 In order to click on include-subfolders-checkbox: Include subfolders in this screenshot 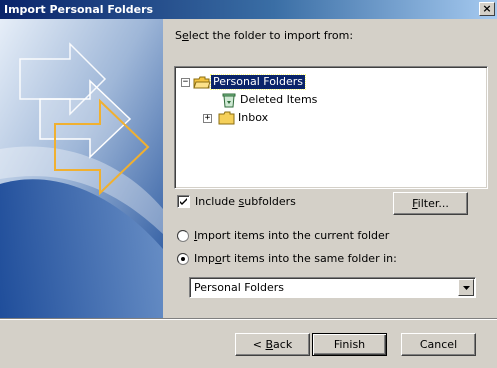, I will do `click(236, 201)`.